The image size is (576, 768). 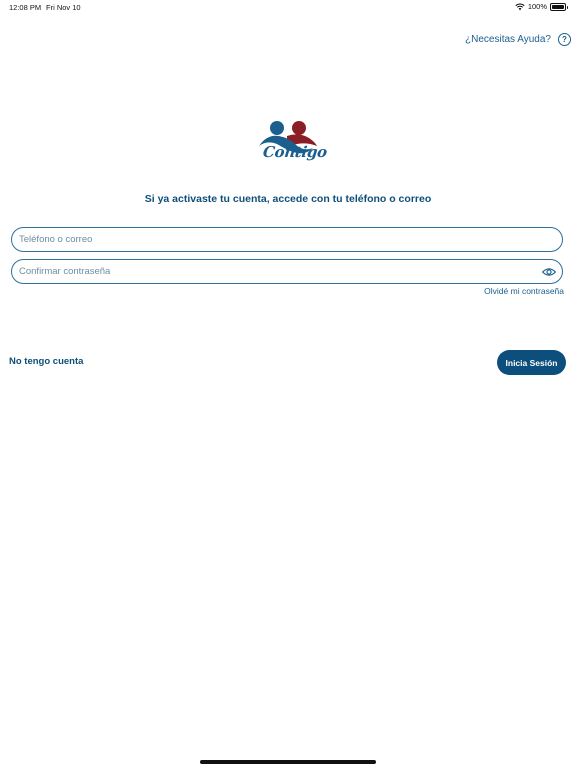 I want to click on eye-icon, so click(x=549, y=272).